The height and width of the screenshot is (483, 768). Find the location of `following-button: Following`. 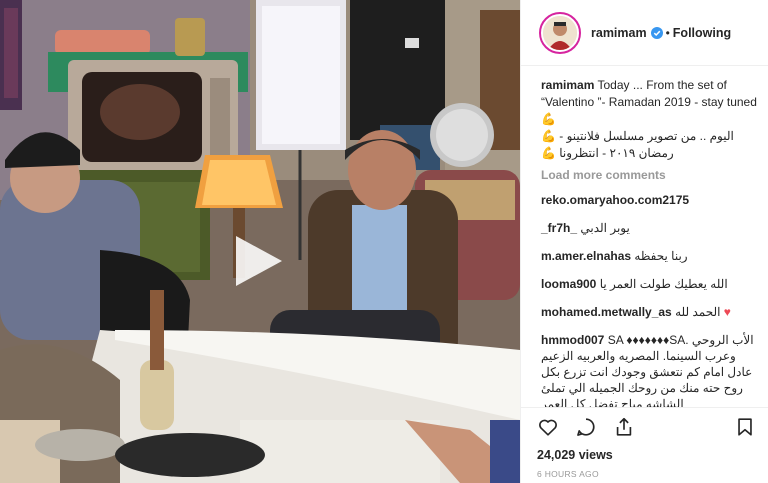

following-button: Following is located at coordinates (702, 33).